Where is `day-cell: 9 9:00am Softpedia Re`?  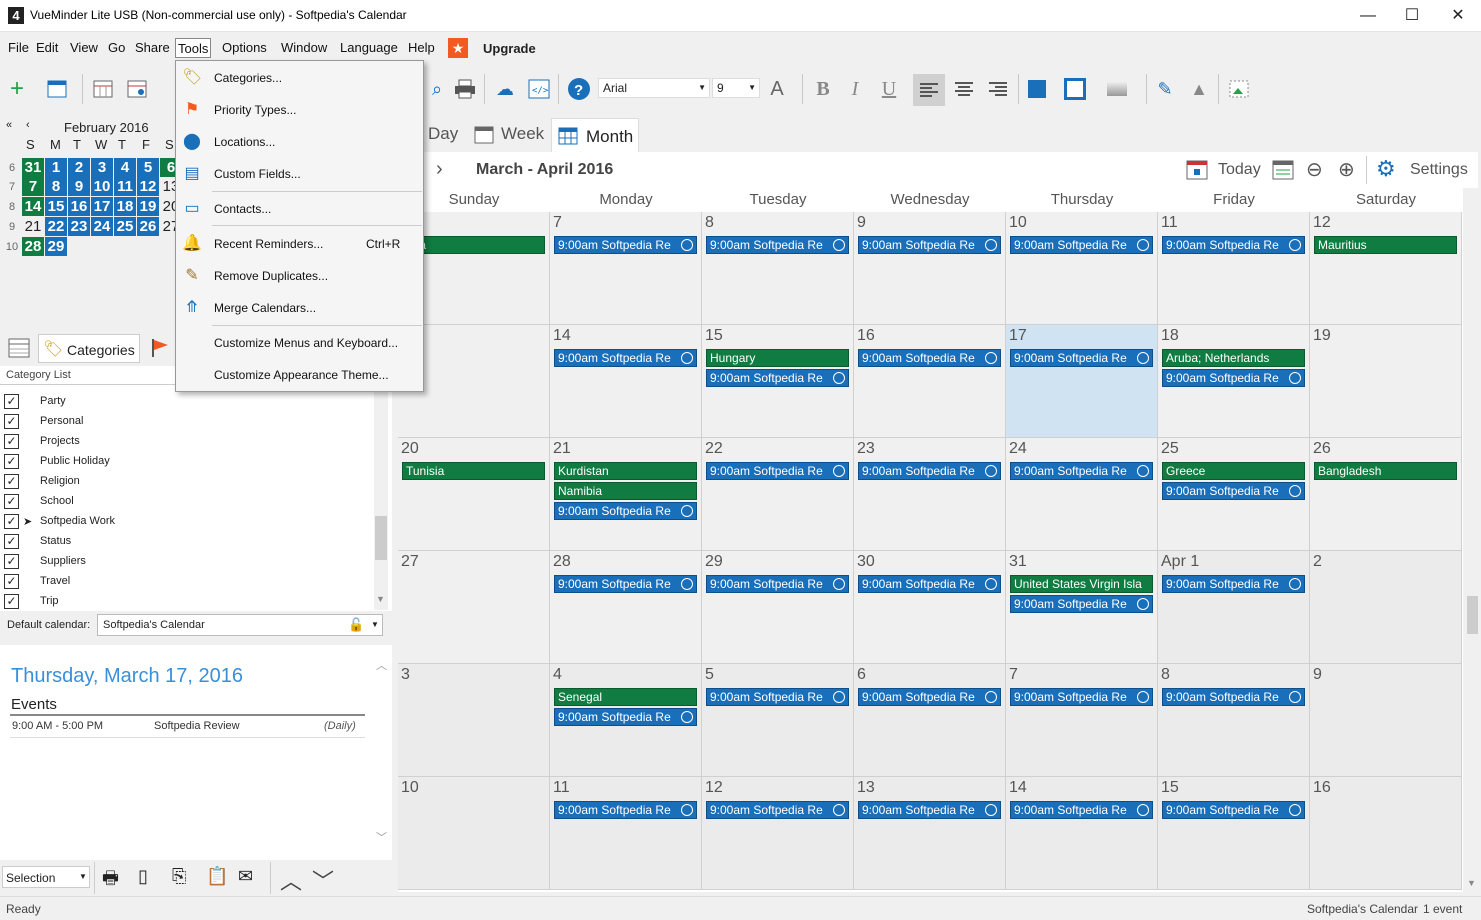
day-cell: 9 9:00am Softpedia Re is located at coordinates (930, 268).